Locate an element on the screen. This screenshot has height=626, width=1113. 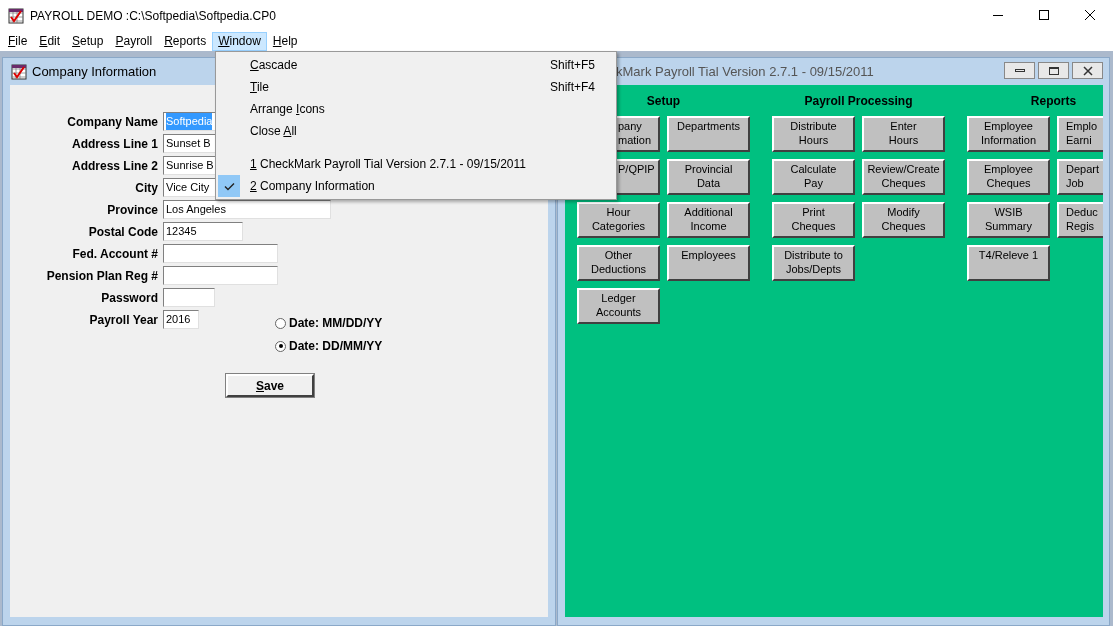
close-button is located at coordinates (1087, 70).